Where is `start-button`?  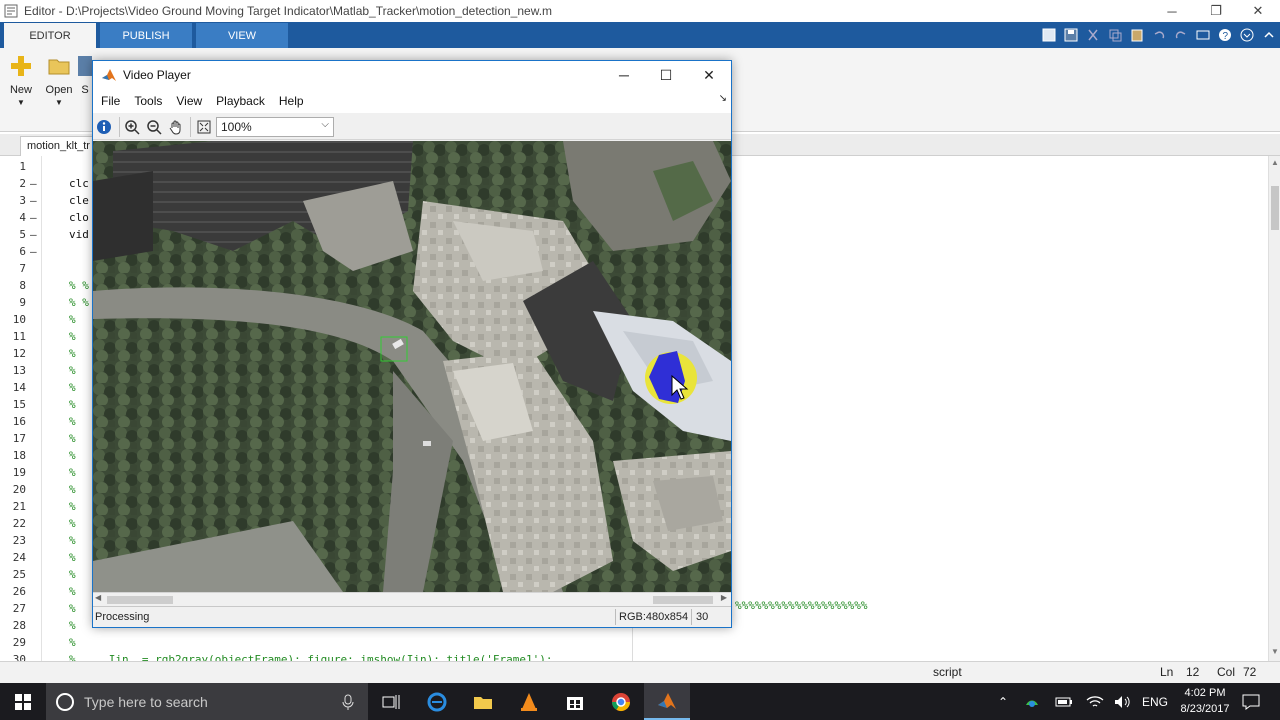
start-button is located at coordinates (23, 701).